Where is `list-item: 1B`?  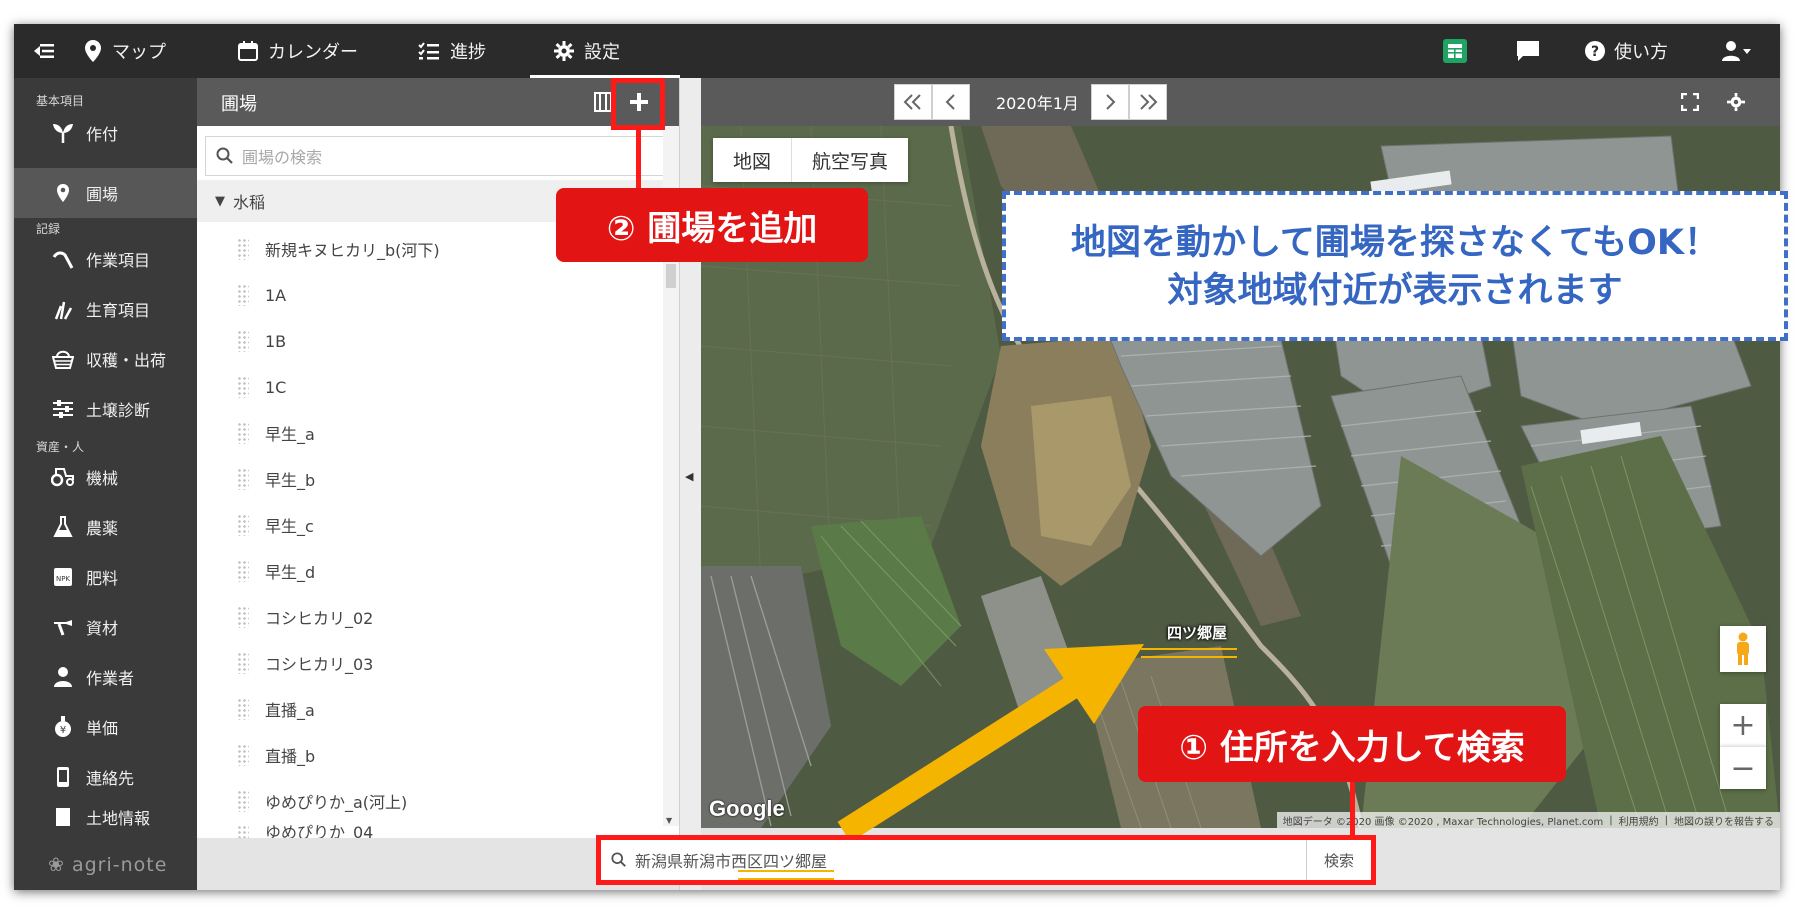
list-item: 1B is located at coordinates (430, 341).